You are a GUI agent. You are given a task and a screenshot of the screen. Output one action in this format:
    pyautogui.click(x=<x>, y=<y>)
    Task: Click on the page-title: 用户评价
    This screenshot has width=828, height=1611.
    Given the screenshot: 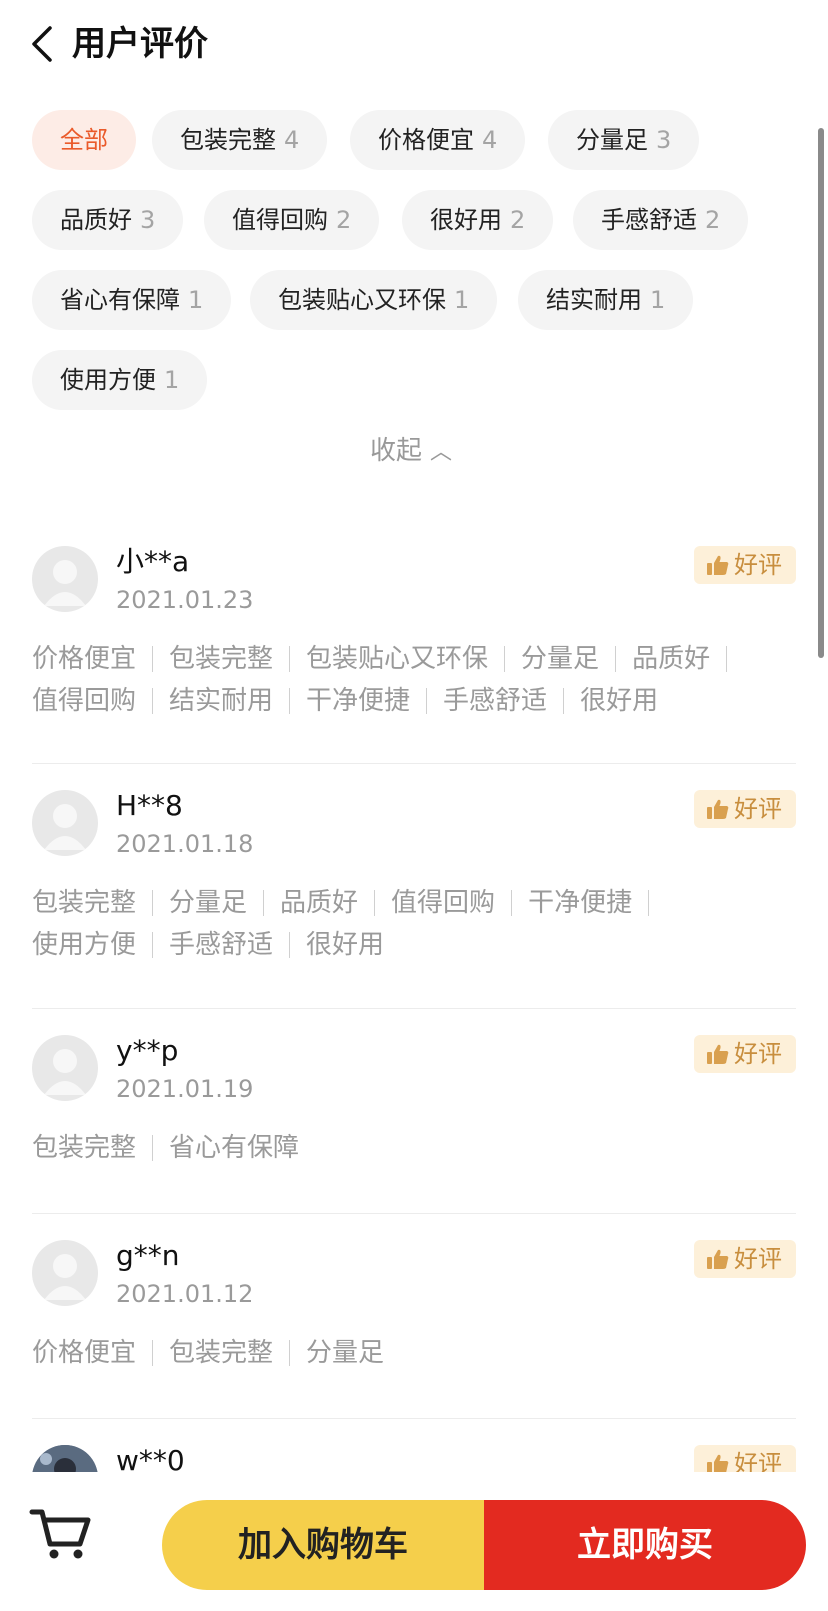 What is the action you would take?
    pyautogui.click(x=140, y=44)
    